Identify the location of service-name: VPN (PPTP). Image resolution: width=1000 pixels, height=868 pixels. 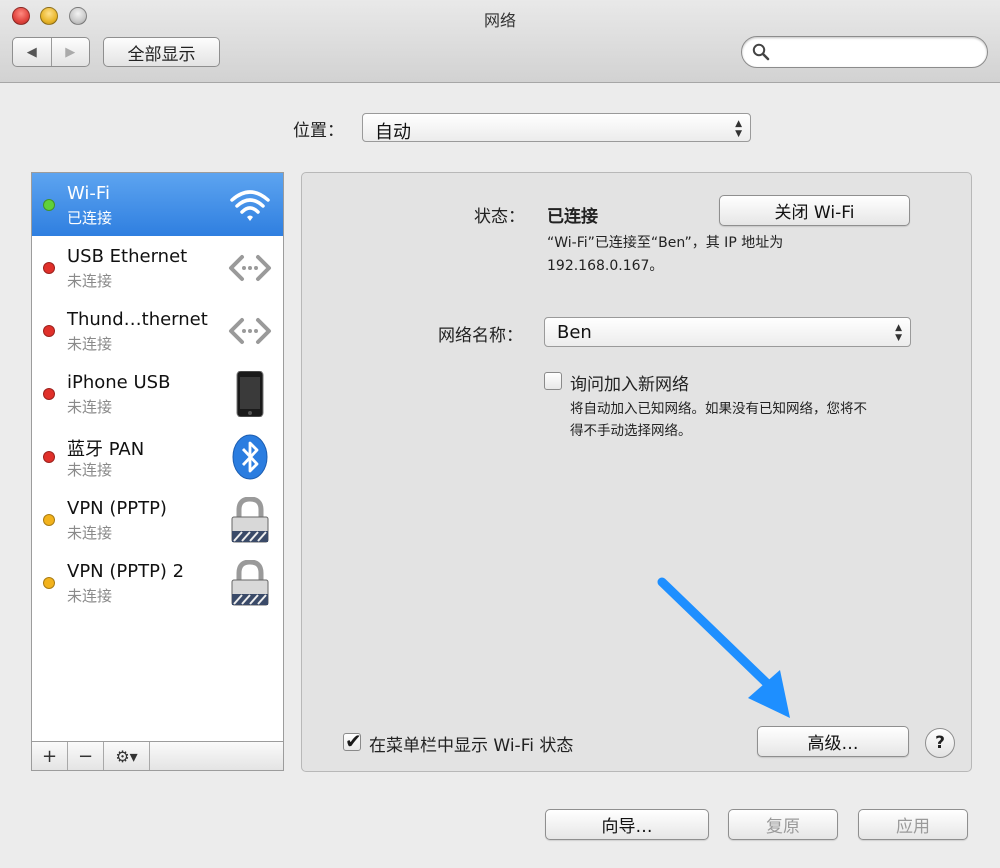
(117, 508).